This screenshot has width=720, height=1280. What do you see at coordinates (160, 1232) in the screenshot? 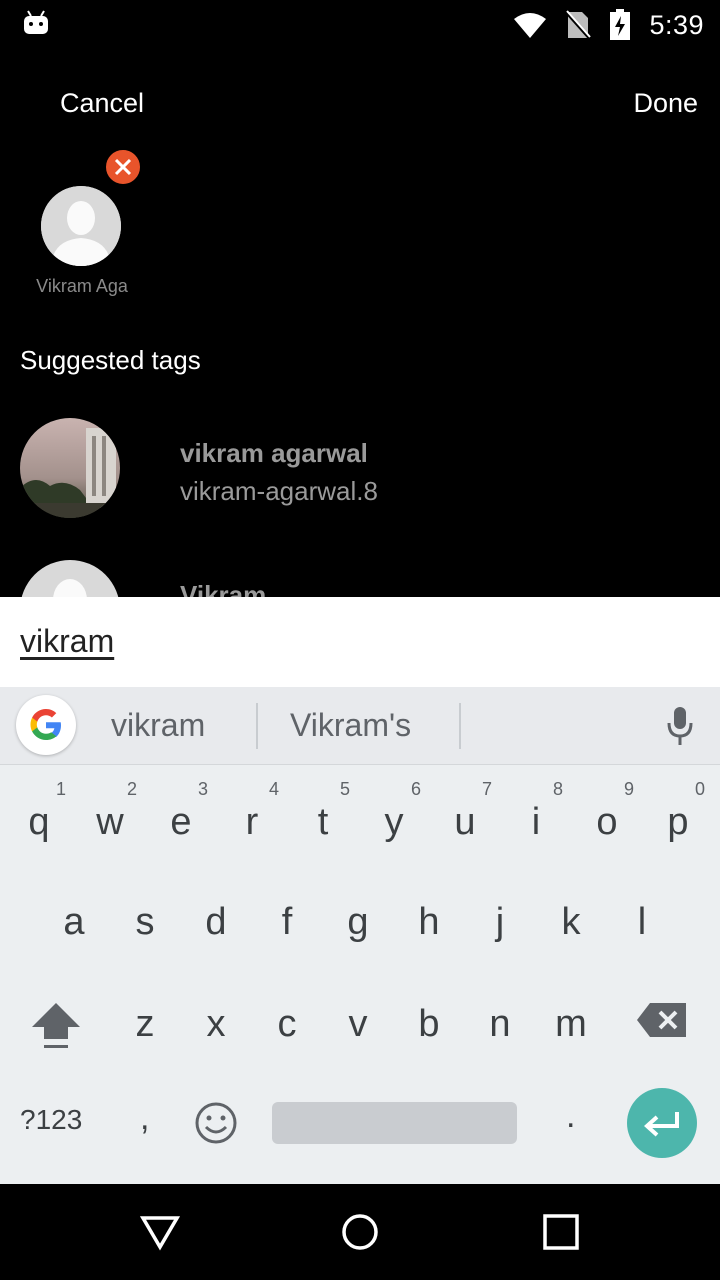
I see `back-icon` at bounding box center [160, 1232].